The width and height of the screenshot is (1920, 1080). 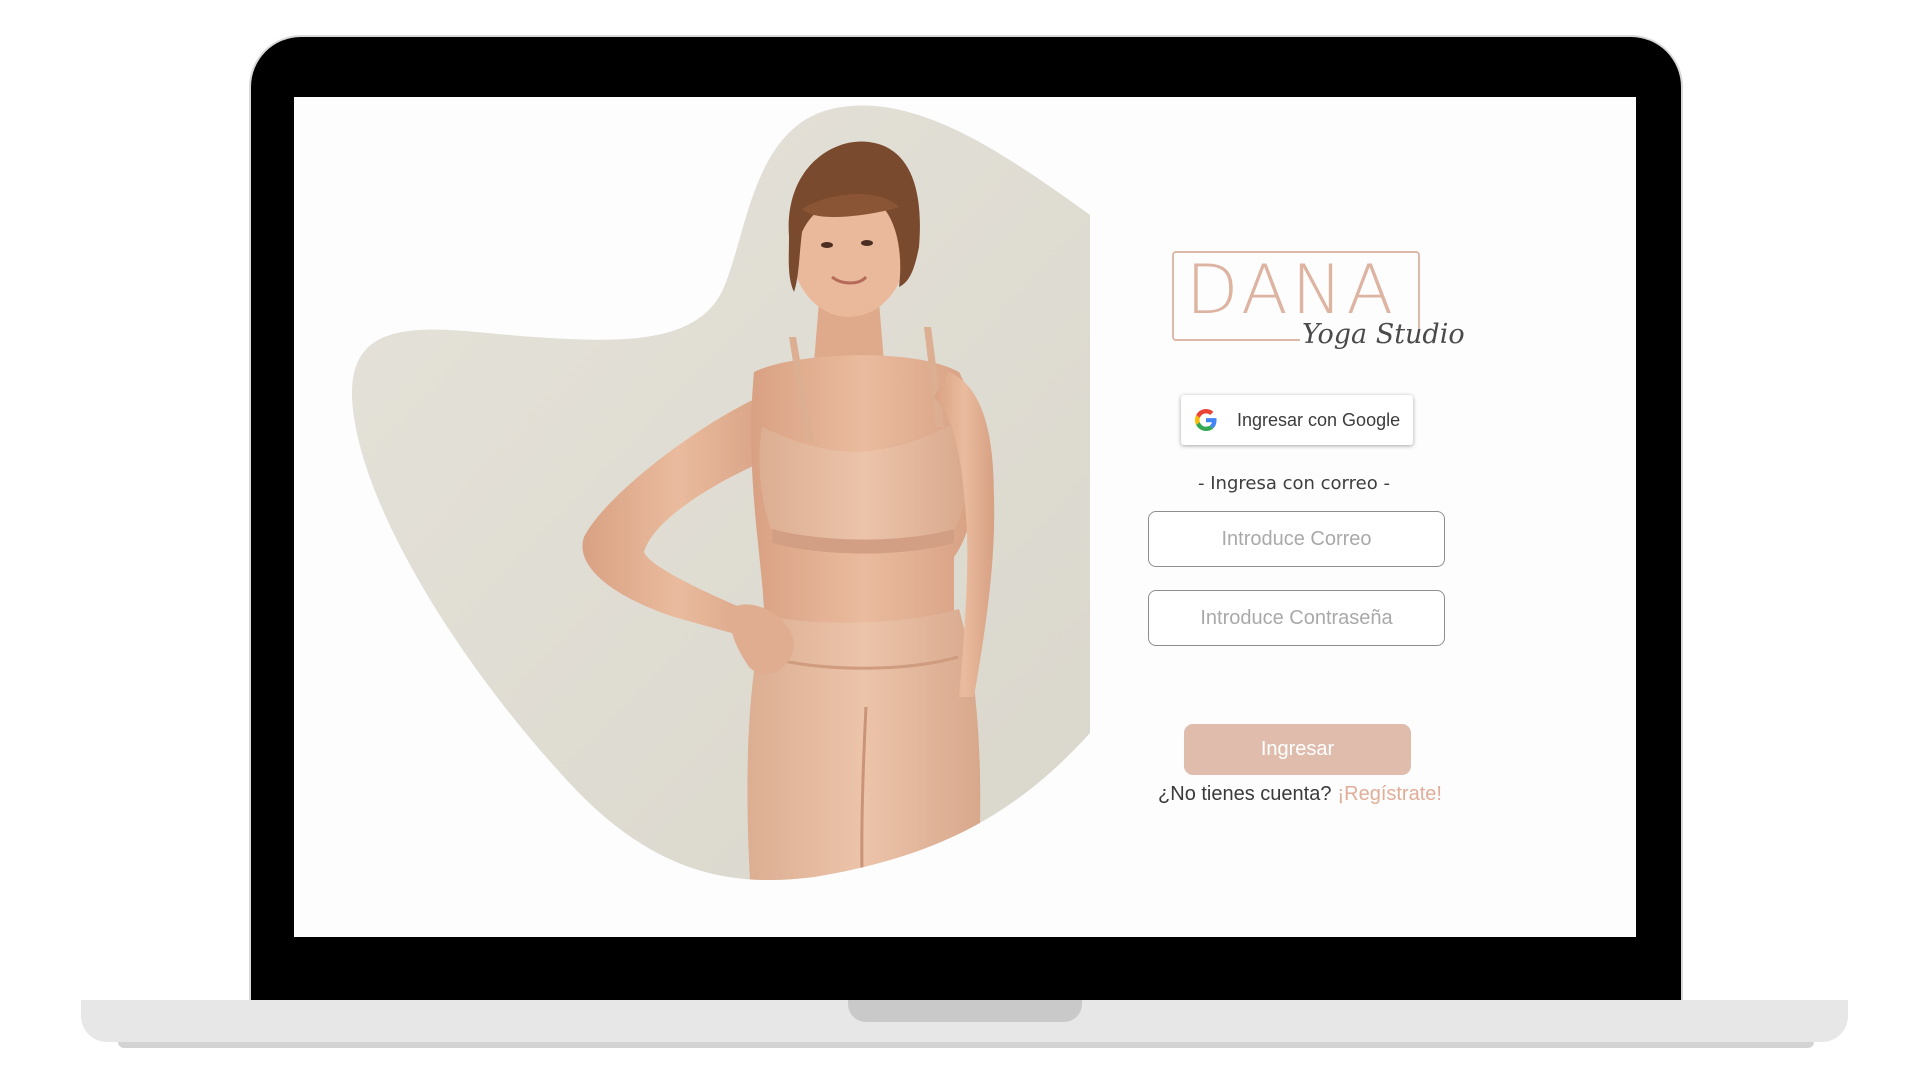 What do you see at coordinates (966, 1045) in the screenshot?
I see `laptop-base-shadow` at bounding box center [966, 1045].